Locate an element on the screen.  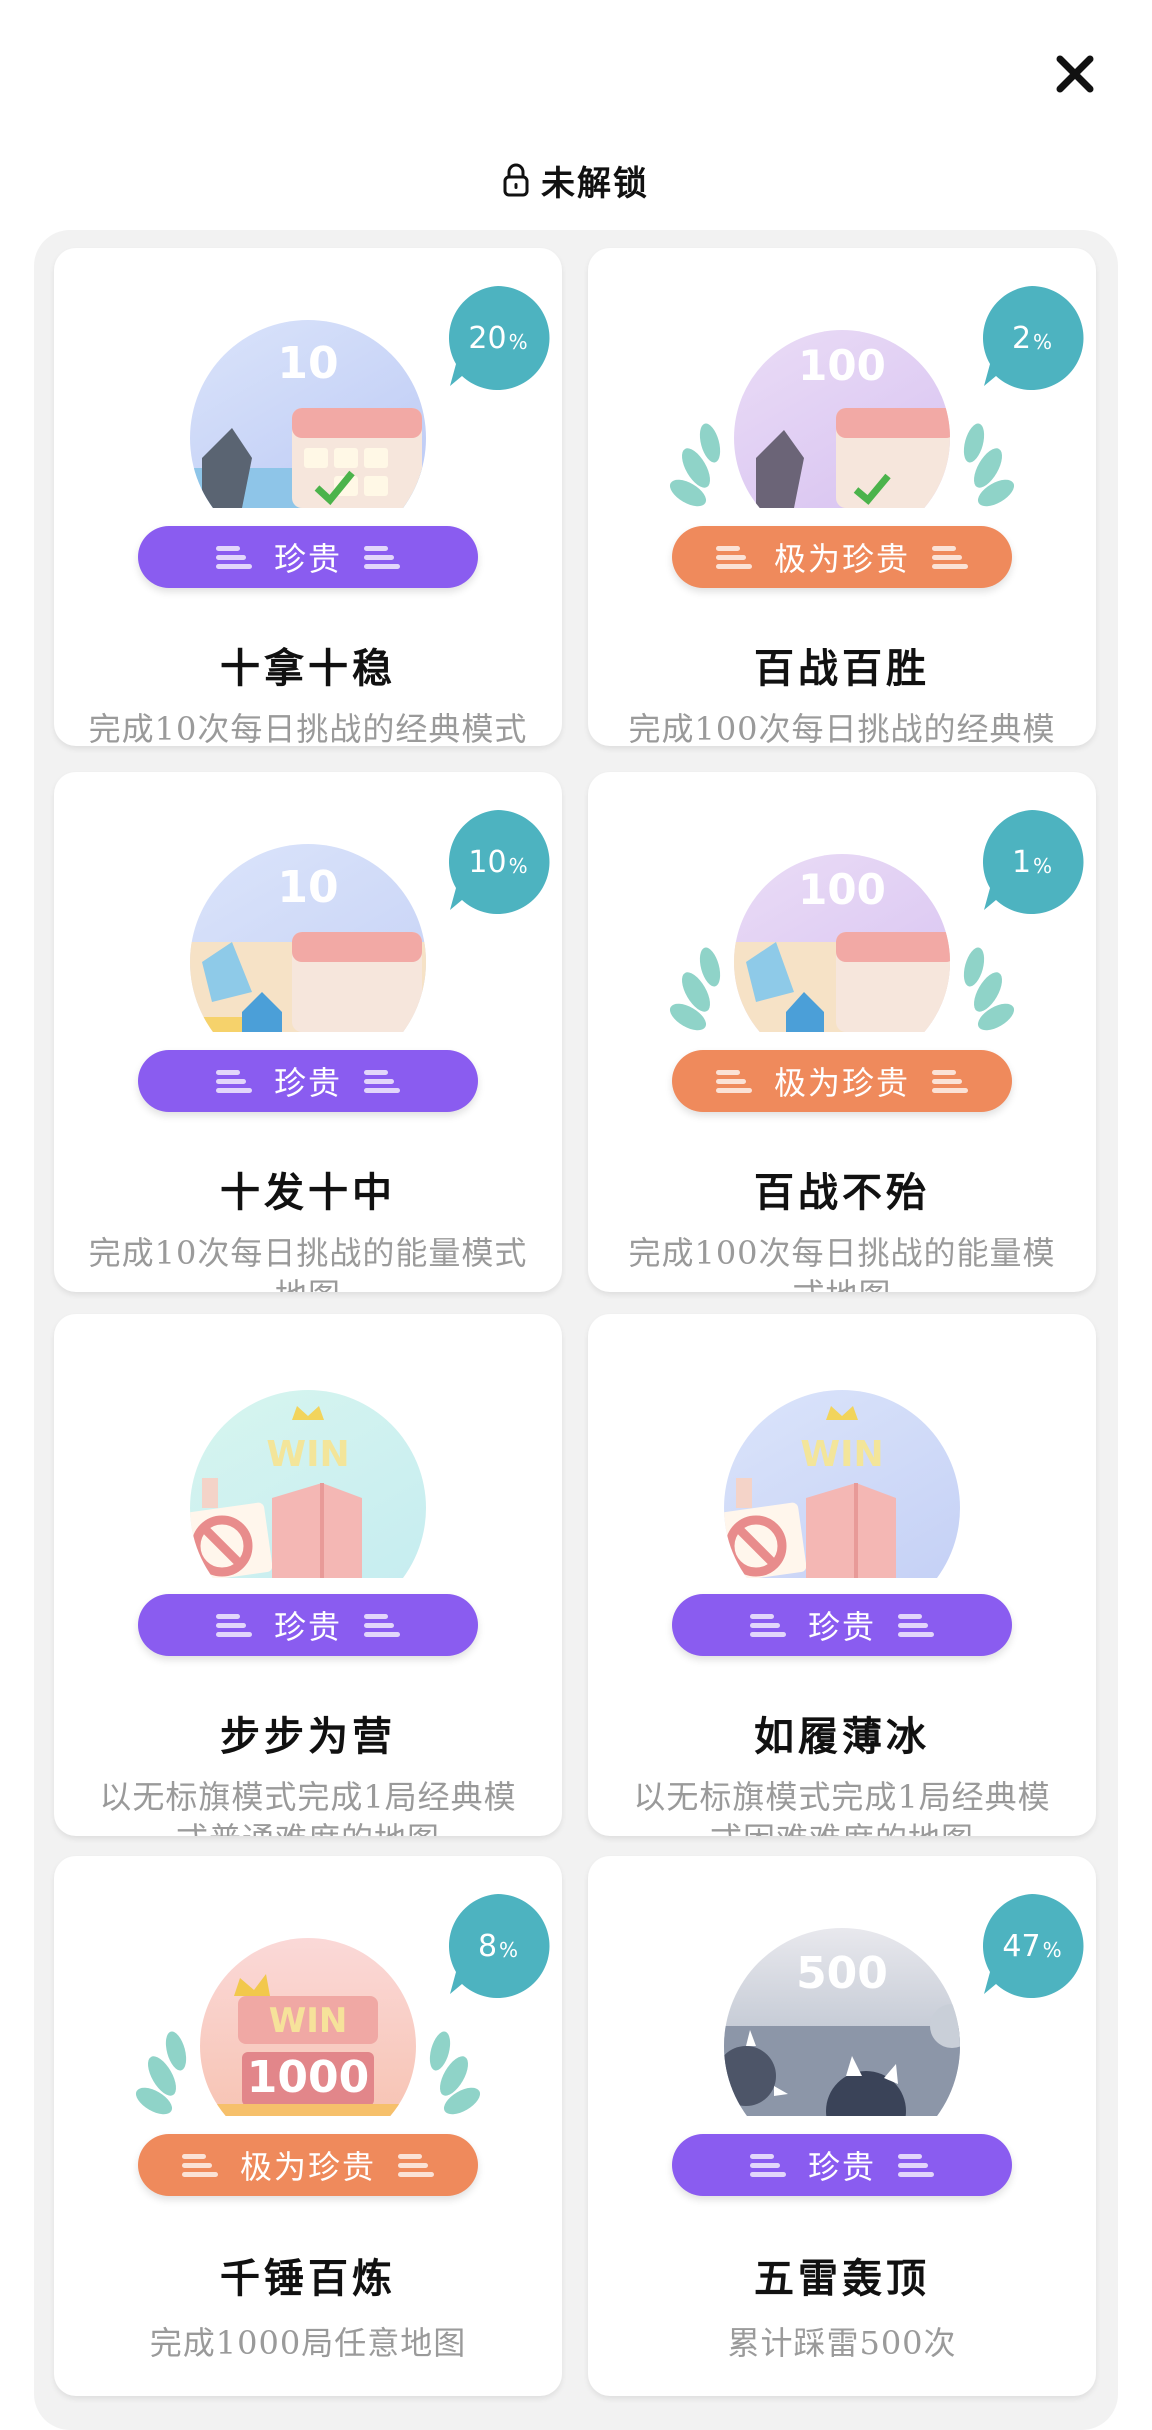
svg-text: 1000 is located at coordinates (308, 2077).